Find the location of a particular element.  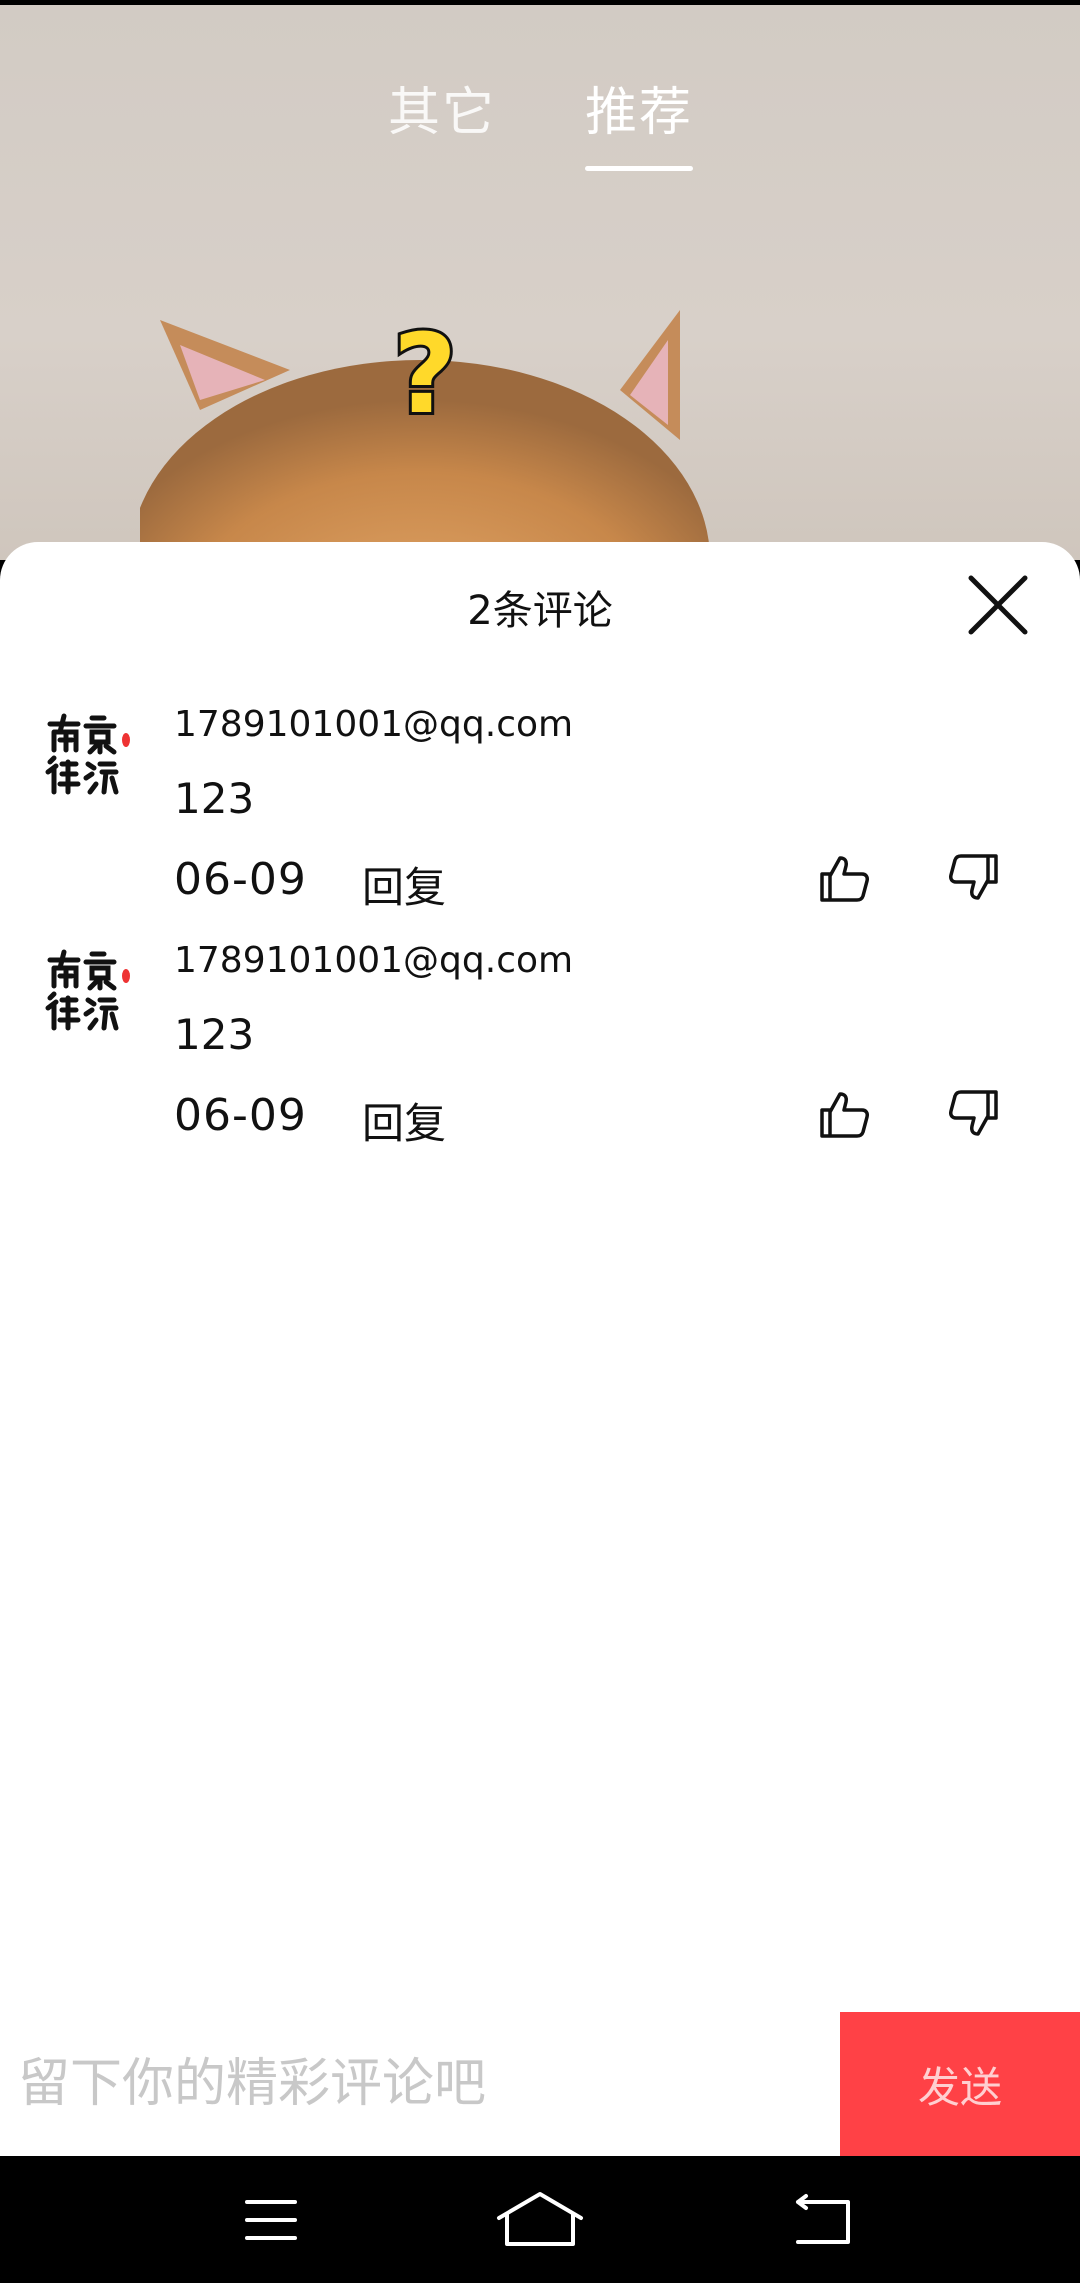

close-icon is located at coordinates (998, 605).